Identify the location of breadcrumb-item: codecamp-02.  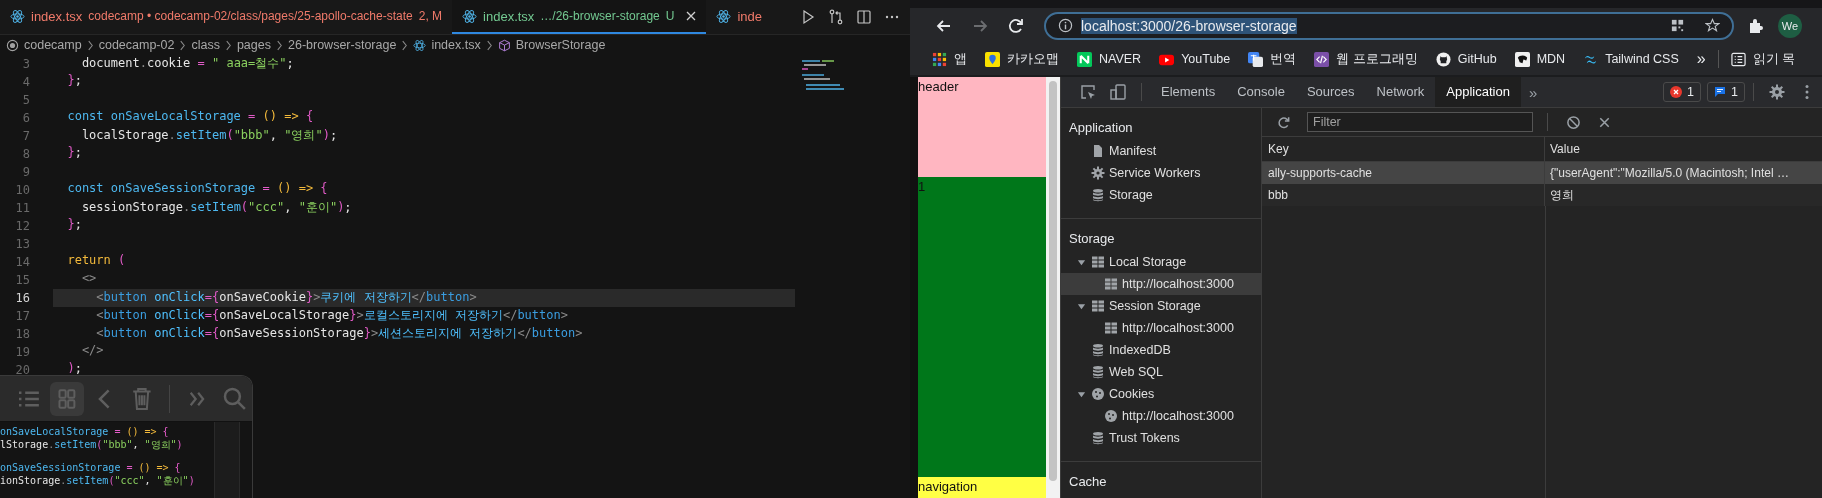
(136, 45).